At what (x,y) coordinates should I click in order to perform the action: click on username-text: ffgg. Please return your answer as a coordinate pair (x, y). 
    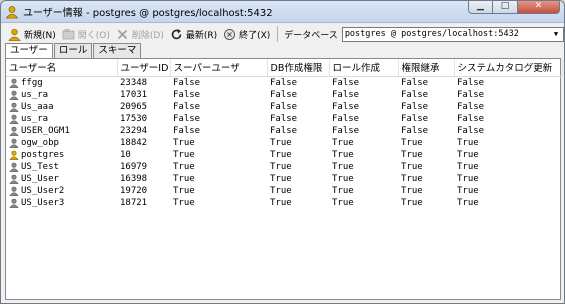
    Looking at the image, I should click on (32, 82).